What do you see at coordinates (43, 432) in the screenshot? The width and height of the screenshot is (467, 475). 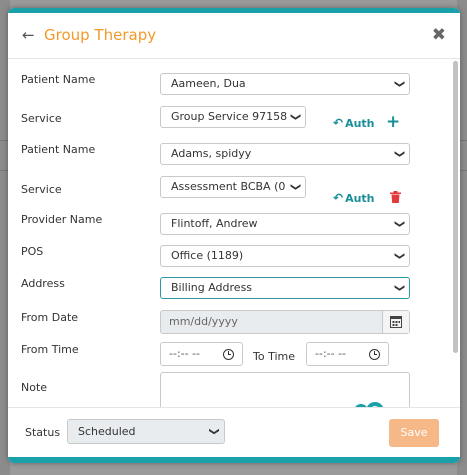 I see `status-label: Status` at bounding box center [43, 432].